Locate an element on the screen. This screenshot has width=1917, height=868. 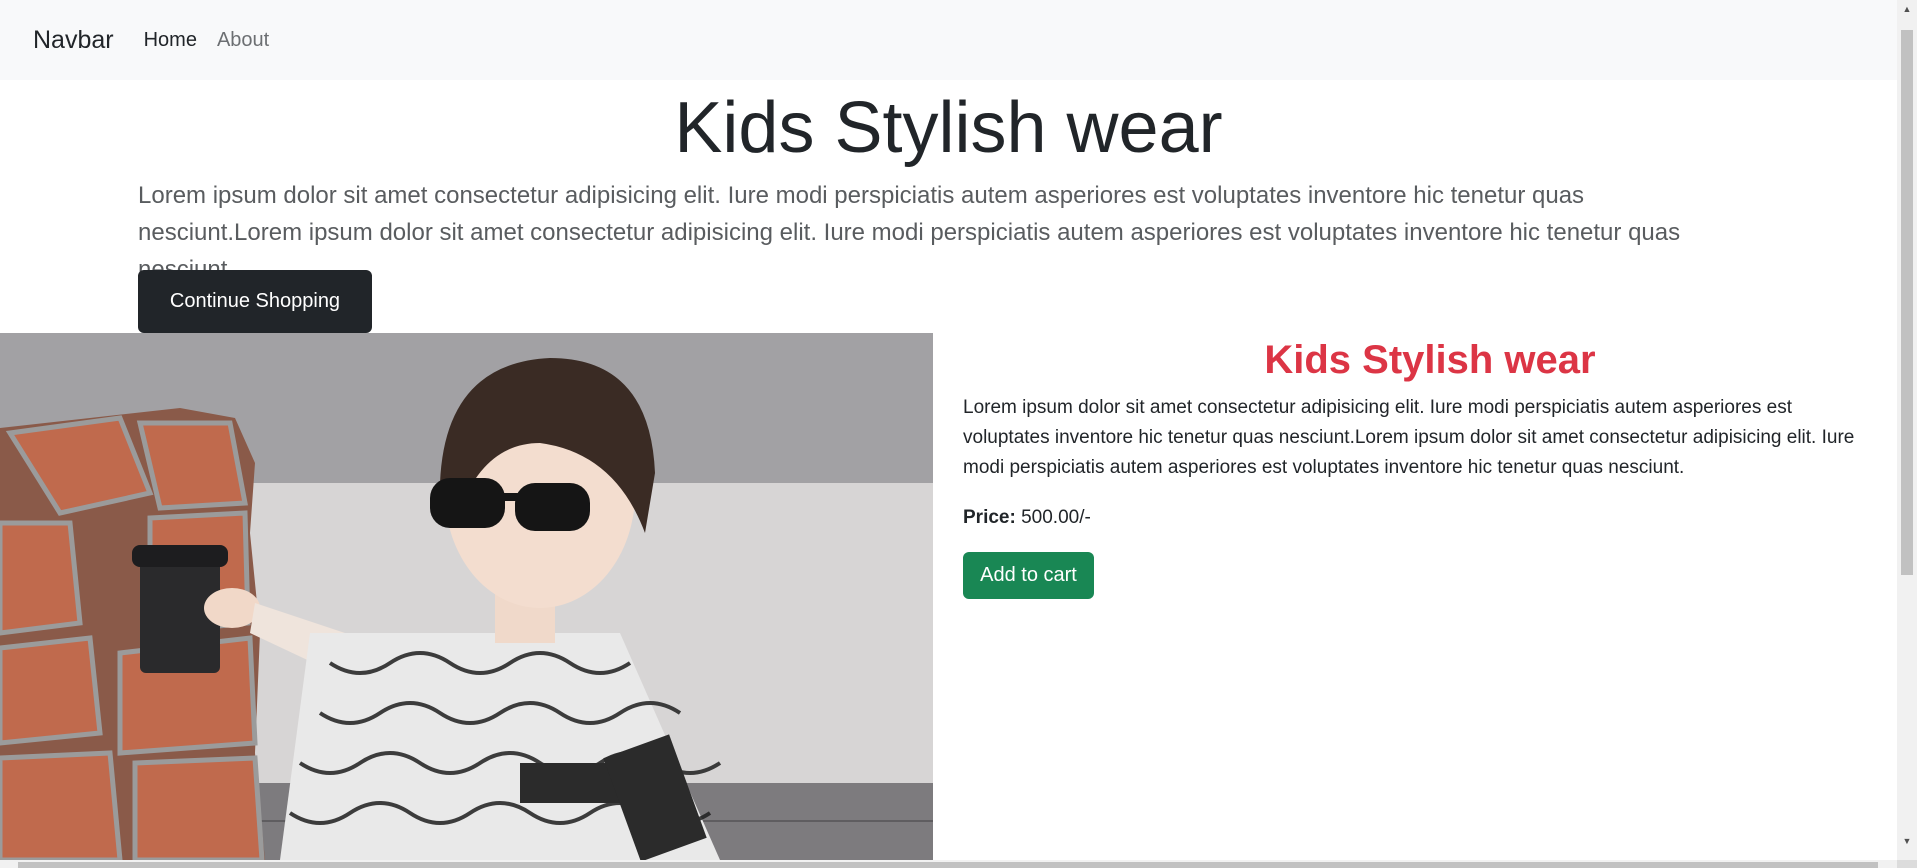
navbar-brand: Navbar is located at coordinates (73, 40).